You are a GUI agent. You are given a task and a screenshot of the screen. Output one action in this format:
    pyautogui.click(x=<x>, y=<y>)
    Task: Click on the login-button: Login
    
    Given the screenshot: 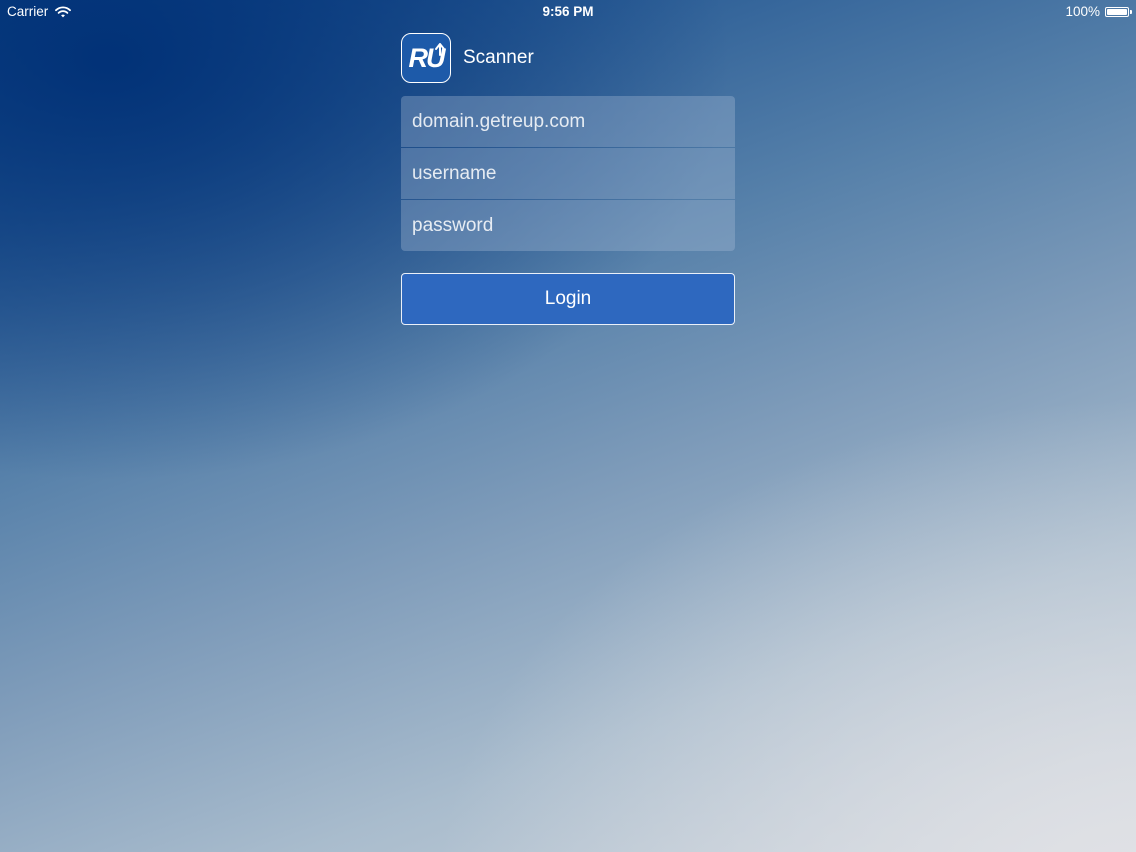 What is the action you would take?
    pyautogui.click(x=568, y=299)
    